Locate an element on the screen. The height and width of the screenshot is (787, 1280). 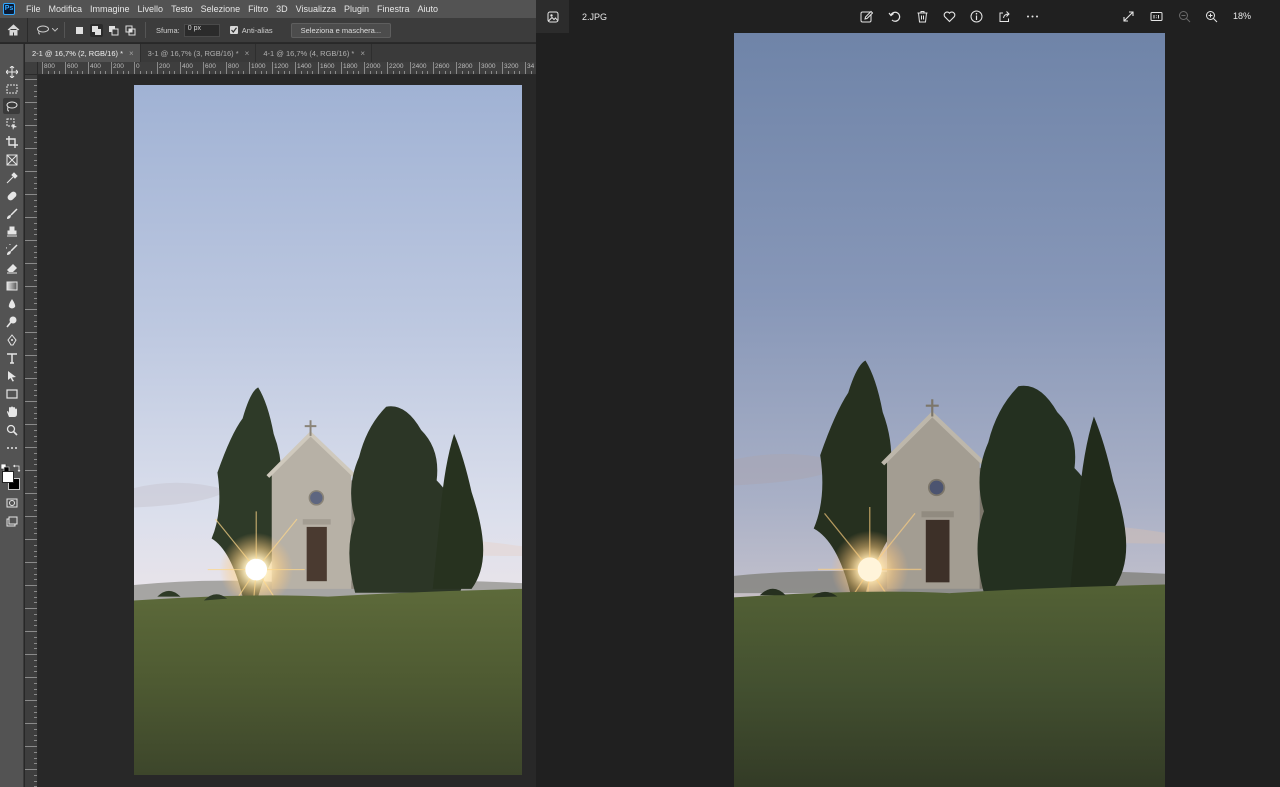
color-swatches is located at coordinates (11, 481).